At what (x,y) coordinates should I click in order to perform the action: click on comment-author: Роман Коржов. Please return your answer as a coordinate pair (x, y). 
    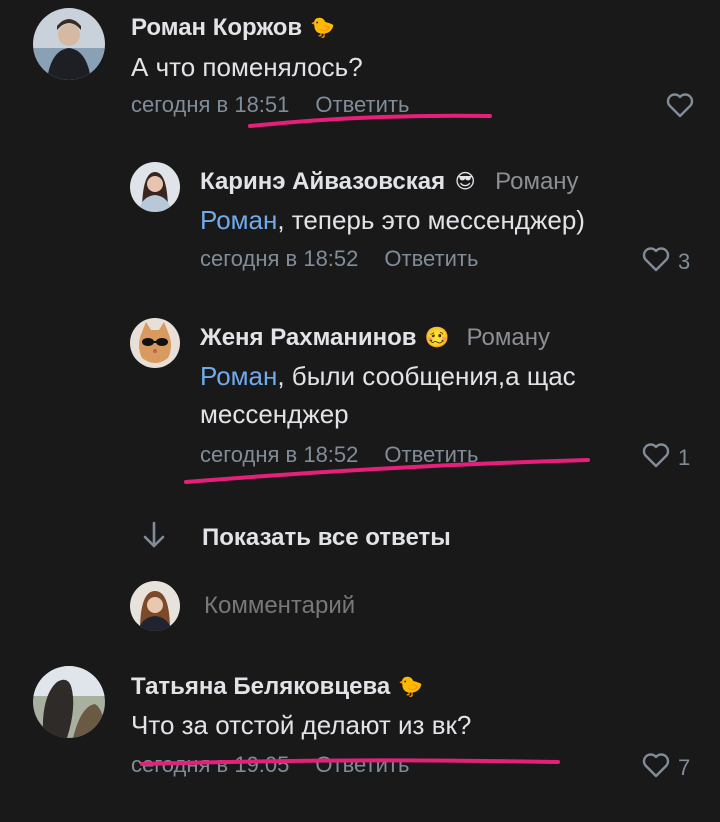
    Looking at the image, I should click on (216, 28).